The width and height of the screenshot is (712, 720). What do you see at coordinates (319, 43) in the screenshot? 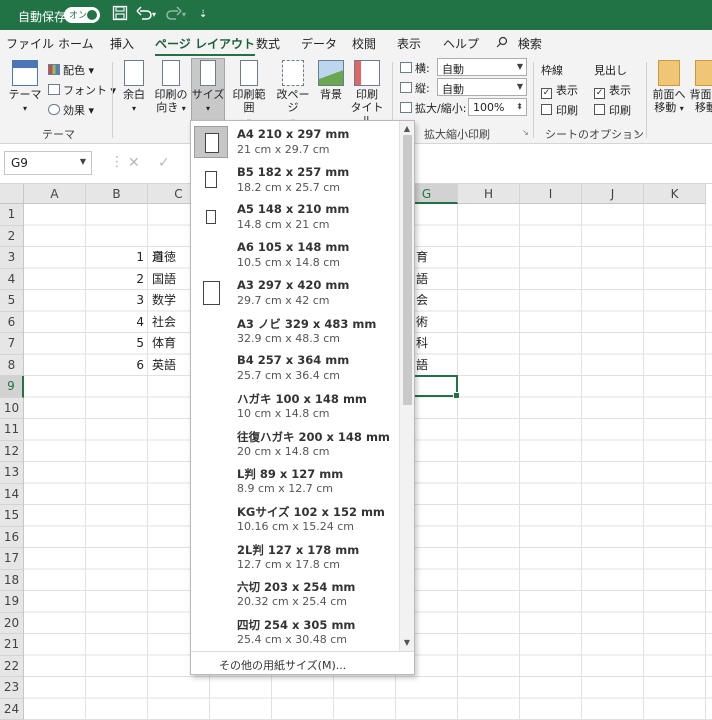
I see `tab-data: データ` at bounding box center [319, 43].